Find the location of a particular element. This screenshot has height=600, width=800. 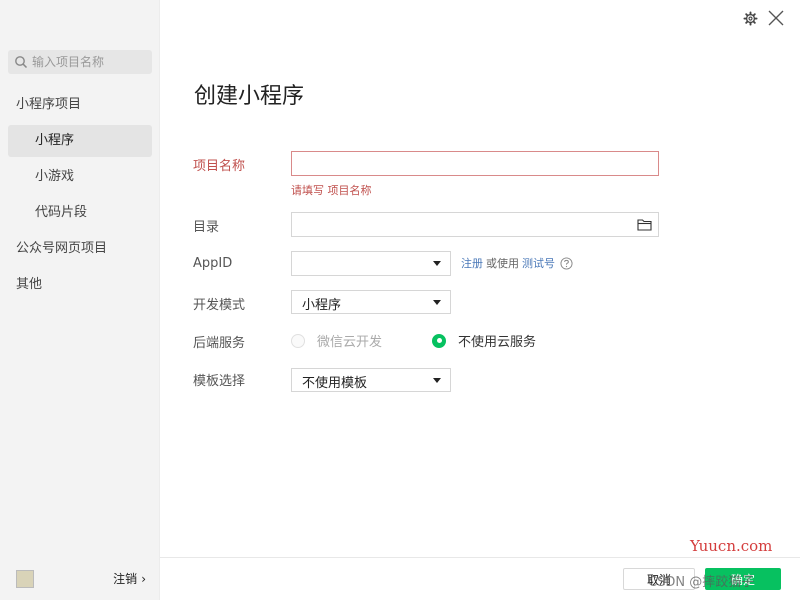

search-icon is located at coordinates (21, 62).